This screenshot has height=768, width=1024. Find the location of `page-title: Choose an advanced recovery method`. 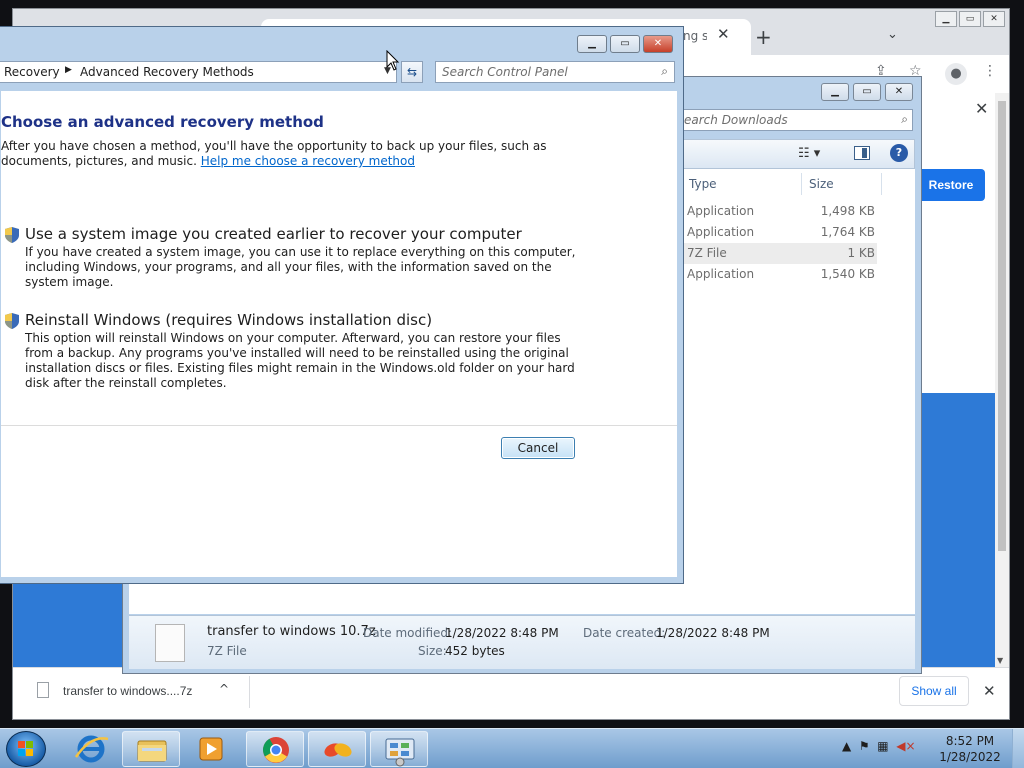

page-title: Choose an advanced recovery method is located at coordinates (162, 122).